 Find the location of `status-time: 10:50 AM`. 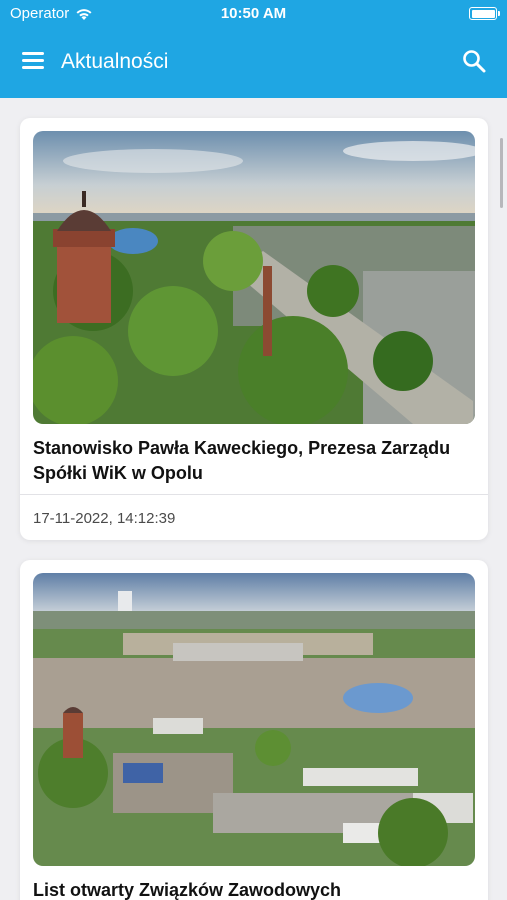

status-time: 10:50 AM is located at coordinates (253, 13).